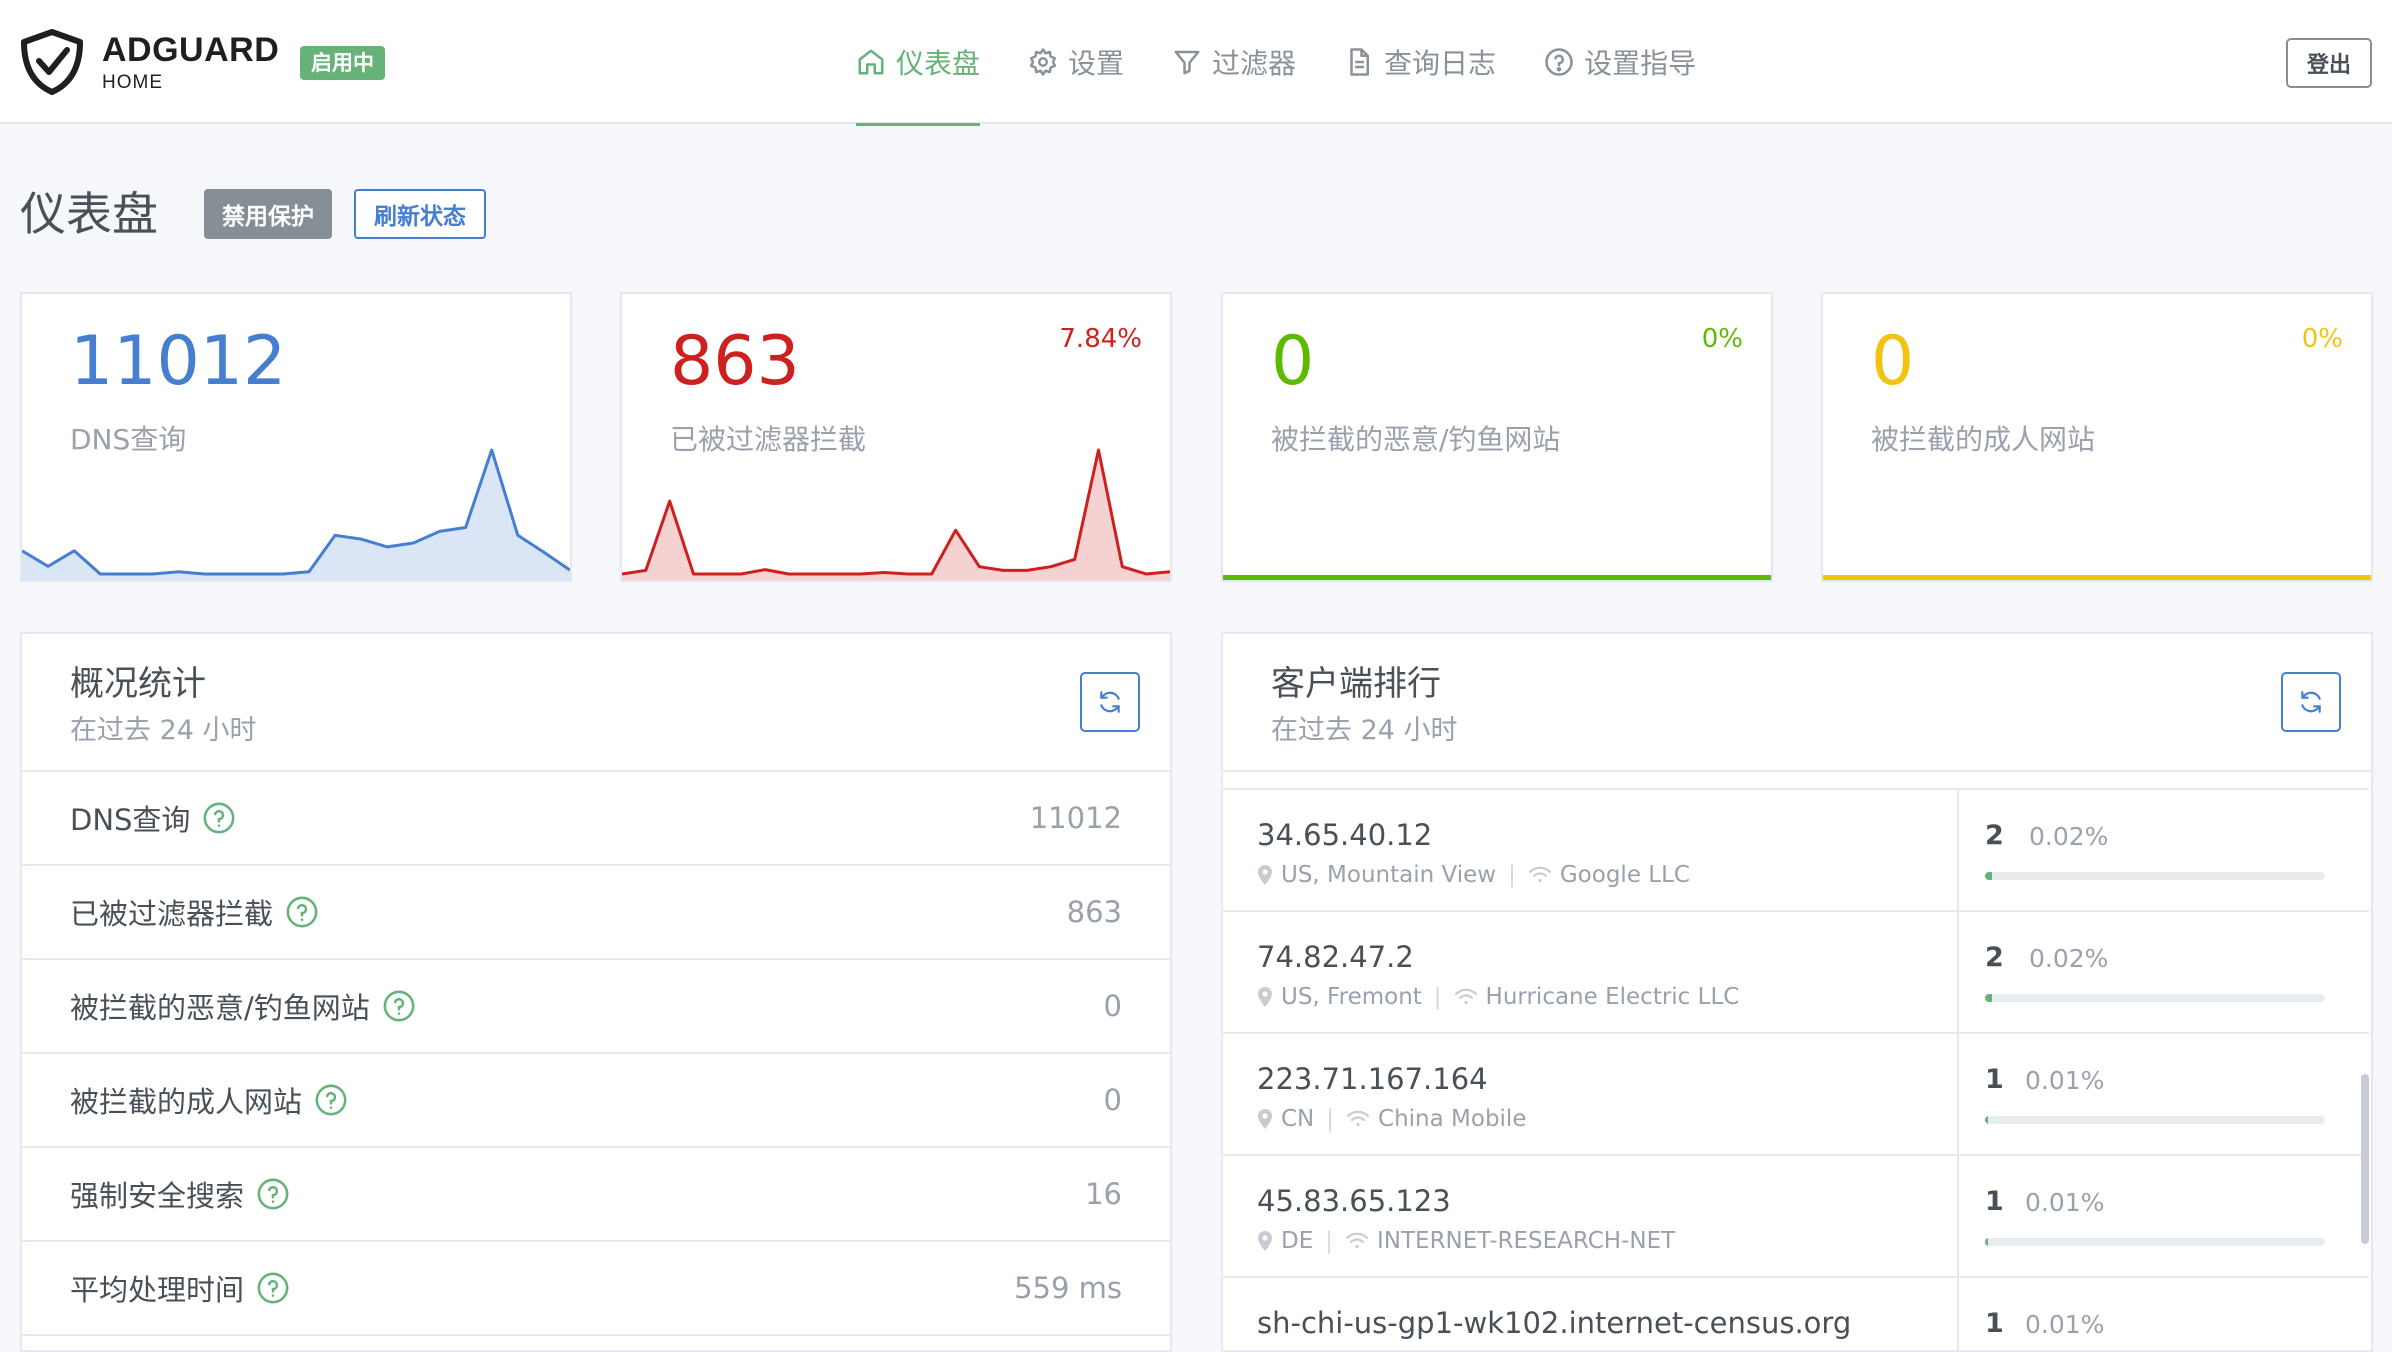  What do you see at coordinates (1497, 577) in the screenshot?
I see `stat-baseline` at bounding box center [1497, 577].